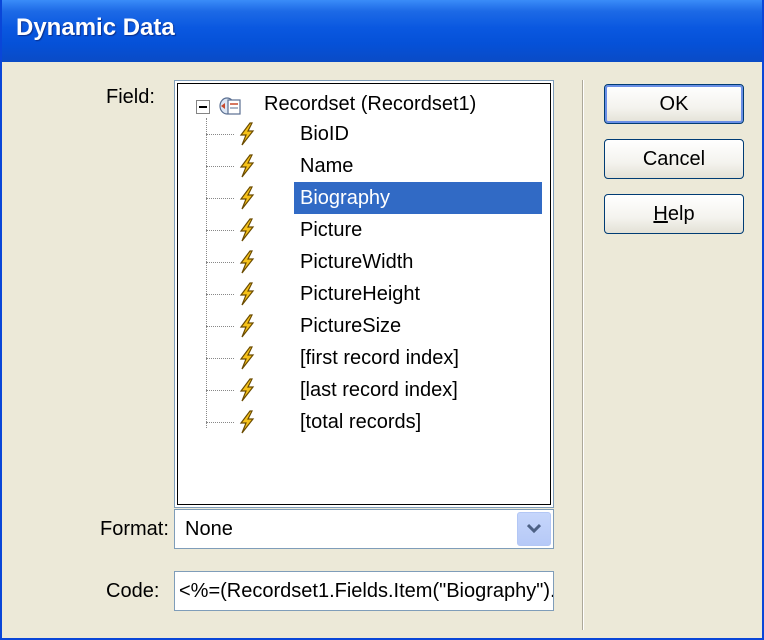 The height and width of the screenshot is (640, 764). What do you see at coordinates (674, 104) in the screenshot?
I see `ok-button: OK` at bounding box center [674, 104].